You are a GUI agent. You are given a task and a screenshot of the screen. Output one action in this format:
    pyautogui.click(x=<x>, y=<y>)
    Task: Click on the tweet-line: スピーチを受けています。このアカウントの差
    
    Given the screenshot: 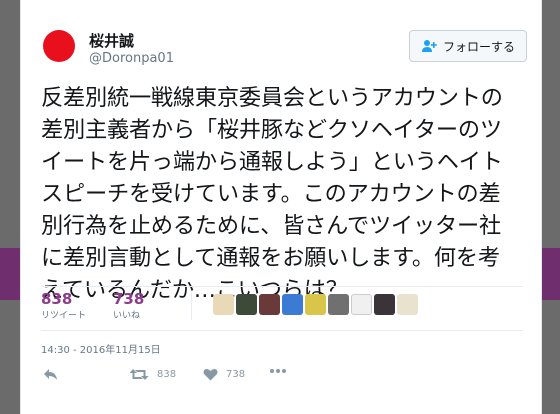 What is the action you would take?
    pyautogui.click(x=271, y=194)
    